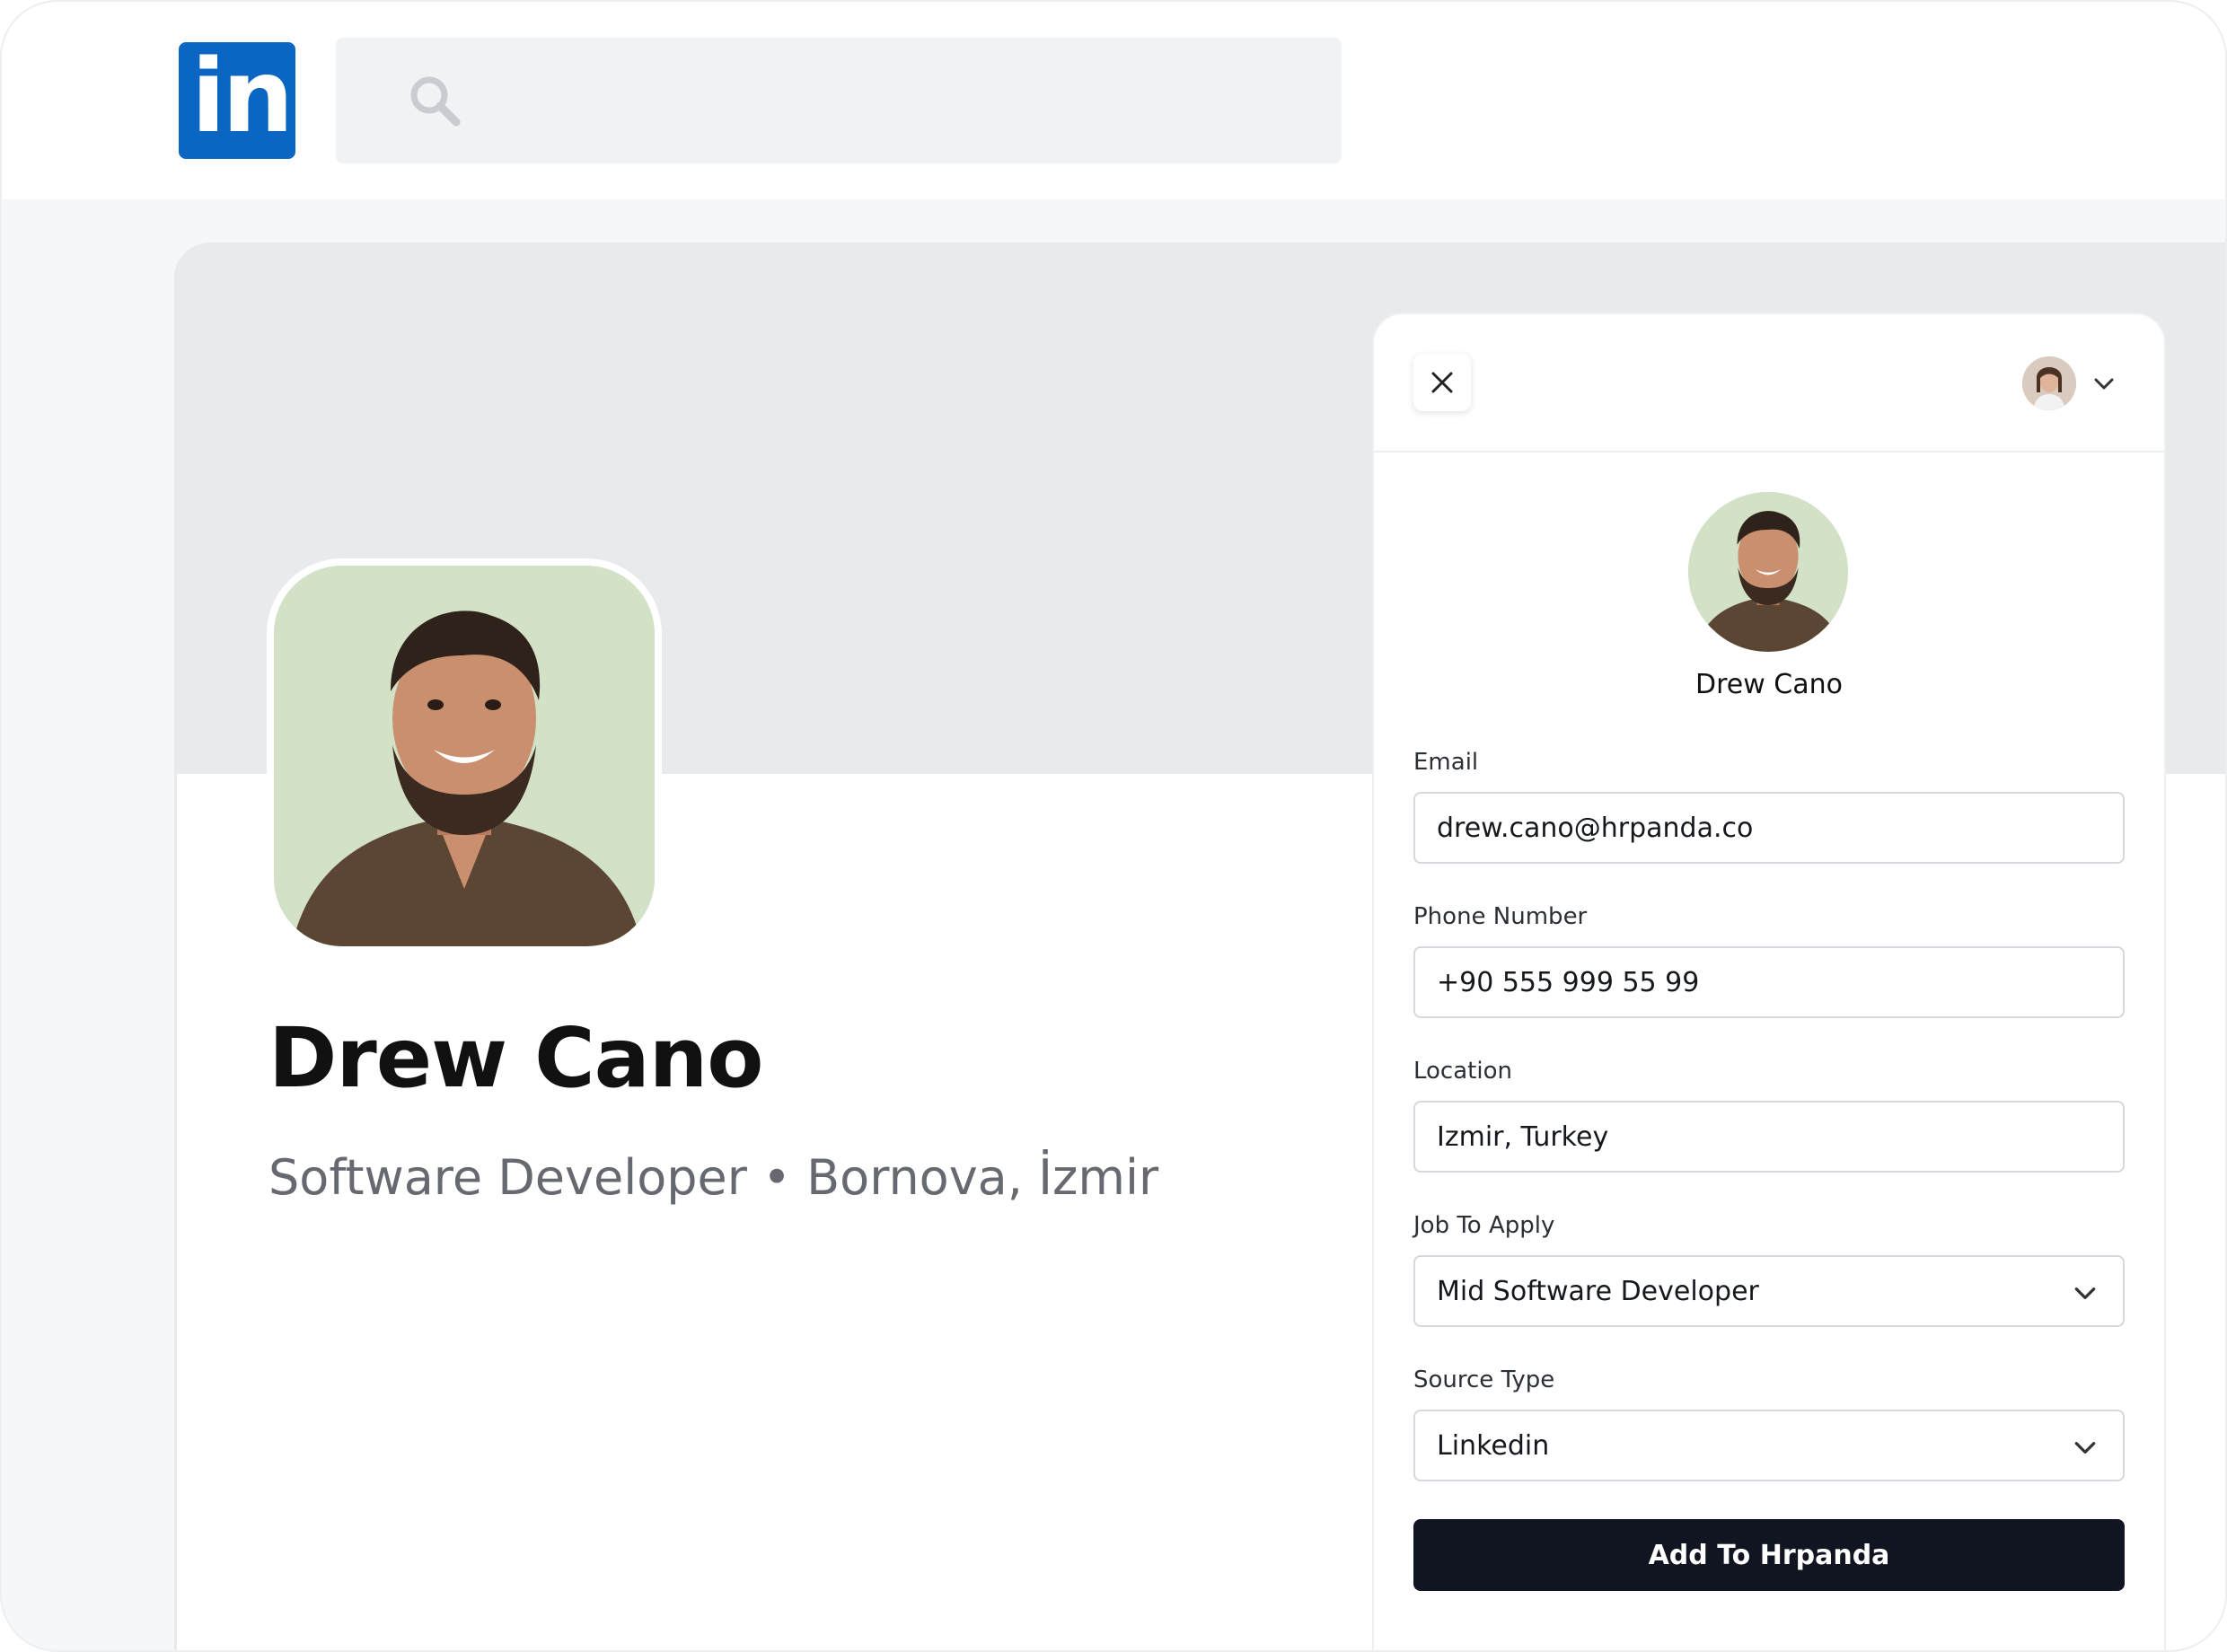  What do you see at coordinates (1768, 684) in the screenshot?
I see `candidate-name: Drew Cano` at bounding box center [1768, 684].